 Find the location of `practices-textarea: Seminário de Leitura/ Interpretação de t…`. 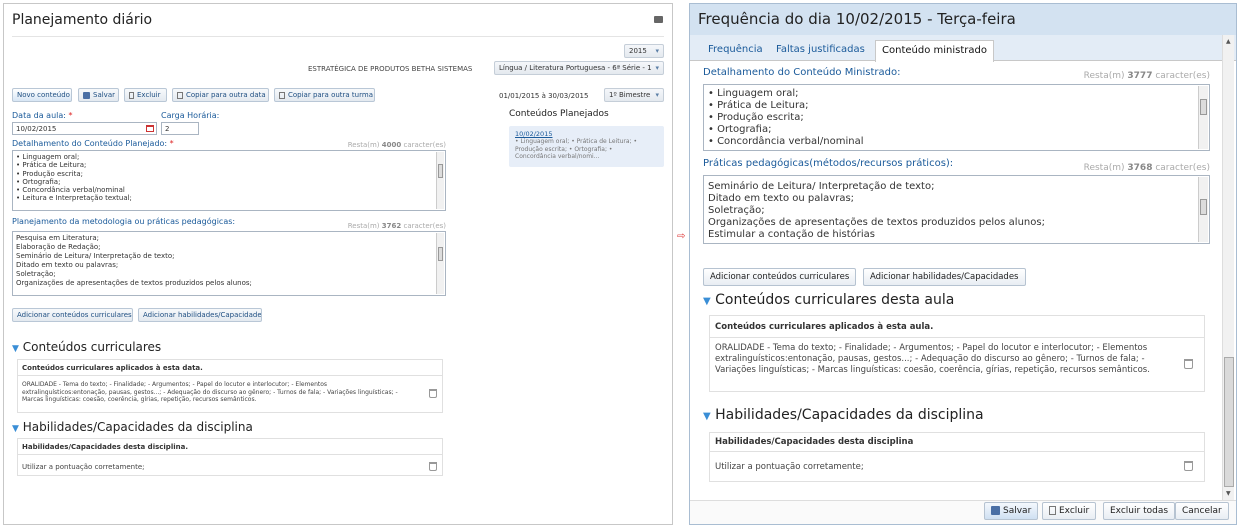

practices-textarea: Seminário de Leitura/ Interpretação de t… is located at coordinates (956, 209).